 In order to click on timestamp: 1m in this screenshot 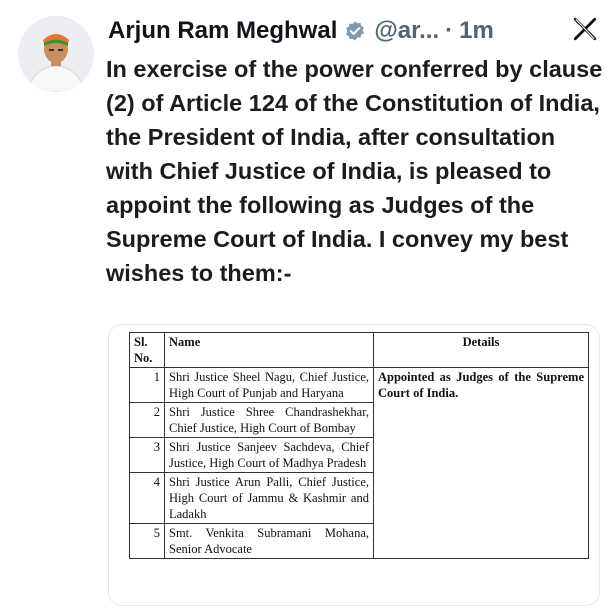, I will do `click(476, 31)`.